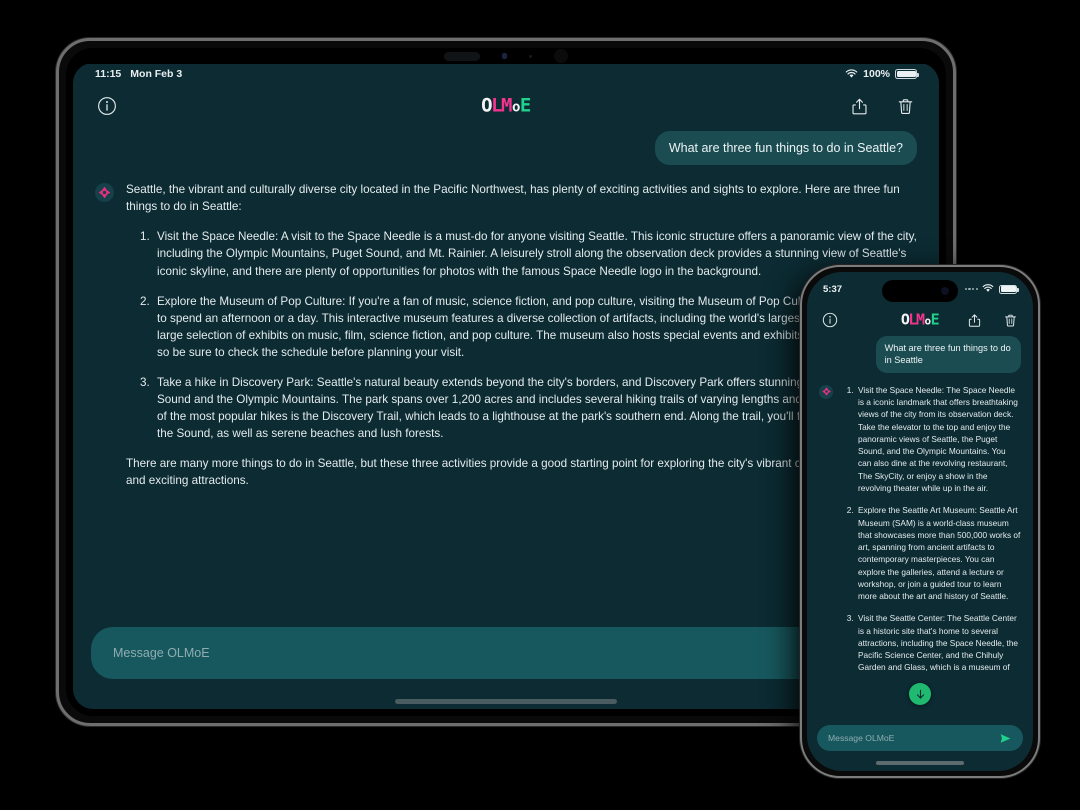  Describe the element at coordinates (920, 763) in the screenshot. I see `iphone-home-indicator` at that location.